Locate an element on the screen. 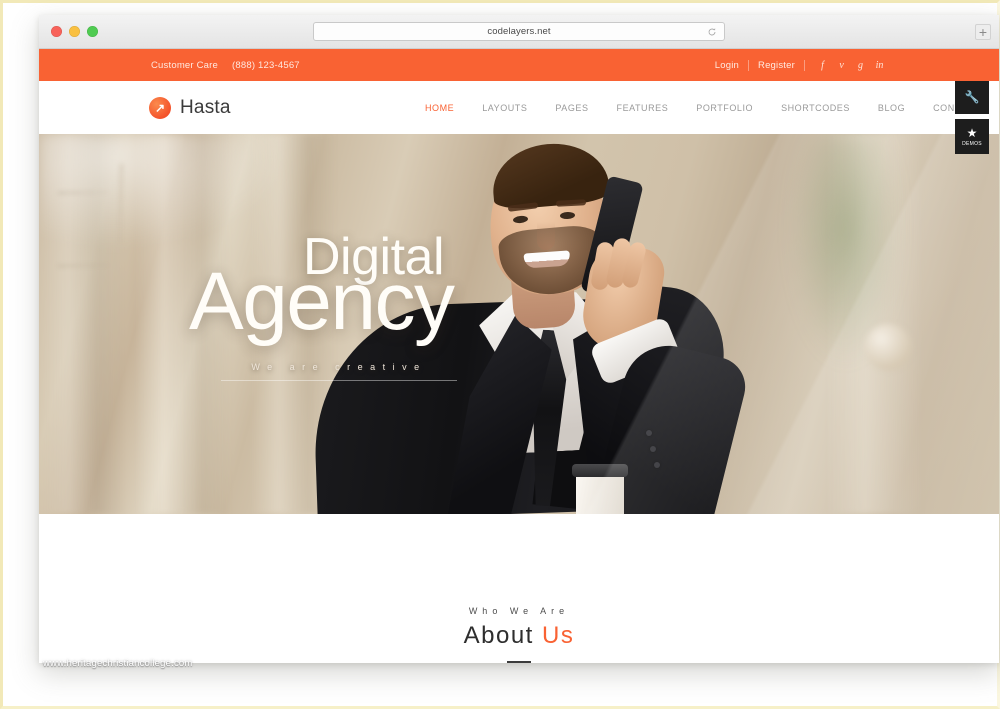 Image resolution: width=1000 pixels, height=709 pixels. site-logo: Hasta is located at coordinates (190, 107).